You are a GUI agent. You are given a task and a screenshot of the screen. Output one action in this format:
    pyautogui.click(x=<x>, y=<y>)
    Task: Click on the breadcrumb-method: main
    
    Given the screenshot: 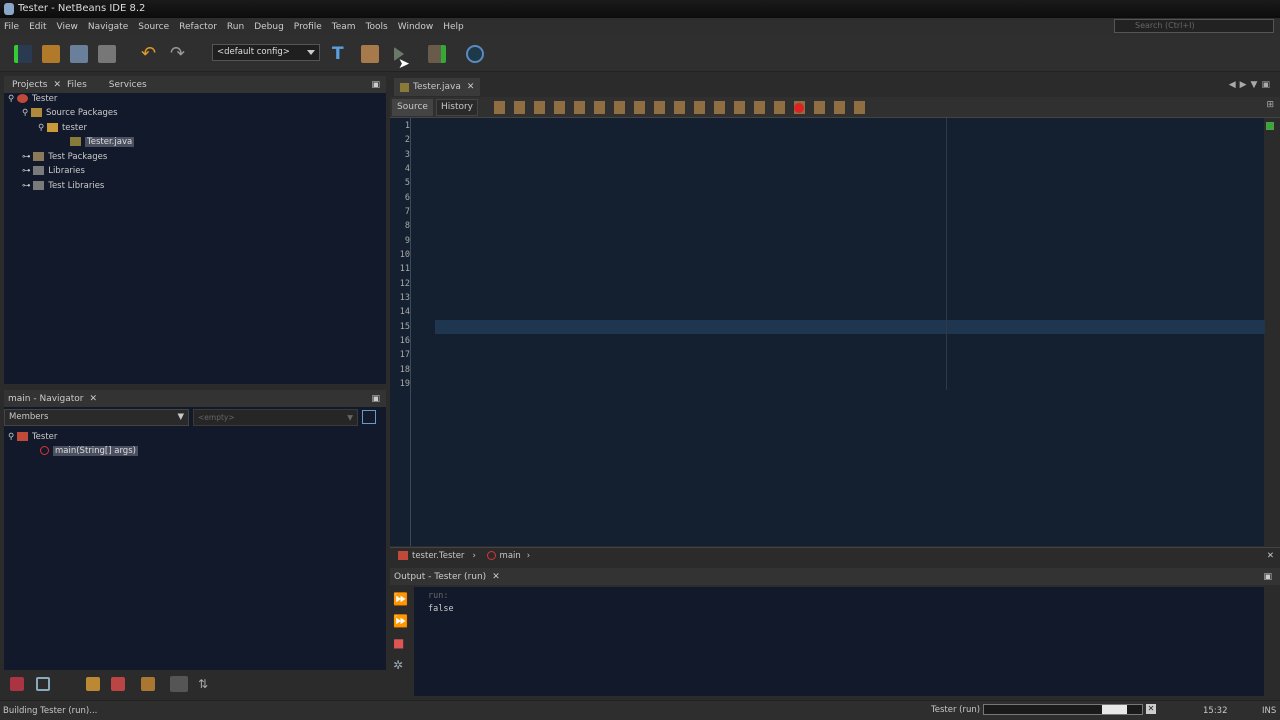 What is the action you would take?
    pyautogui.click(x=510, y=556)
    